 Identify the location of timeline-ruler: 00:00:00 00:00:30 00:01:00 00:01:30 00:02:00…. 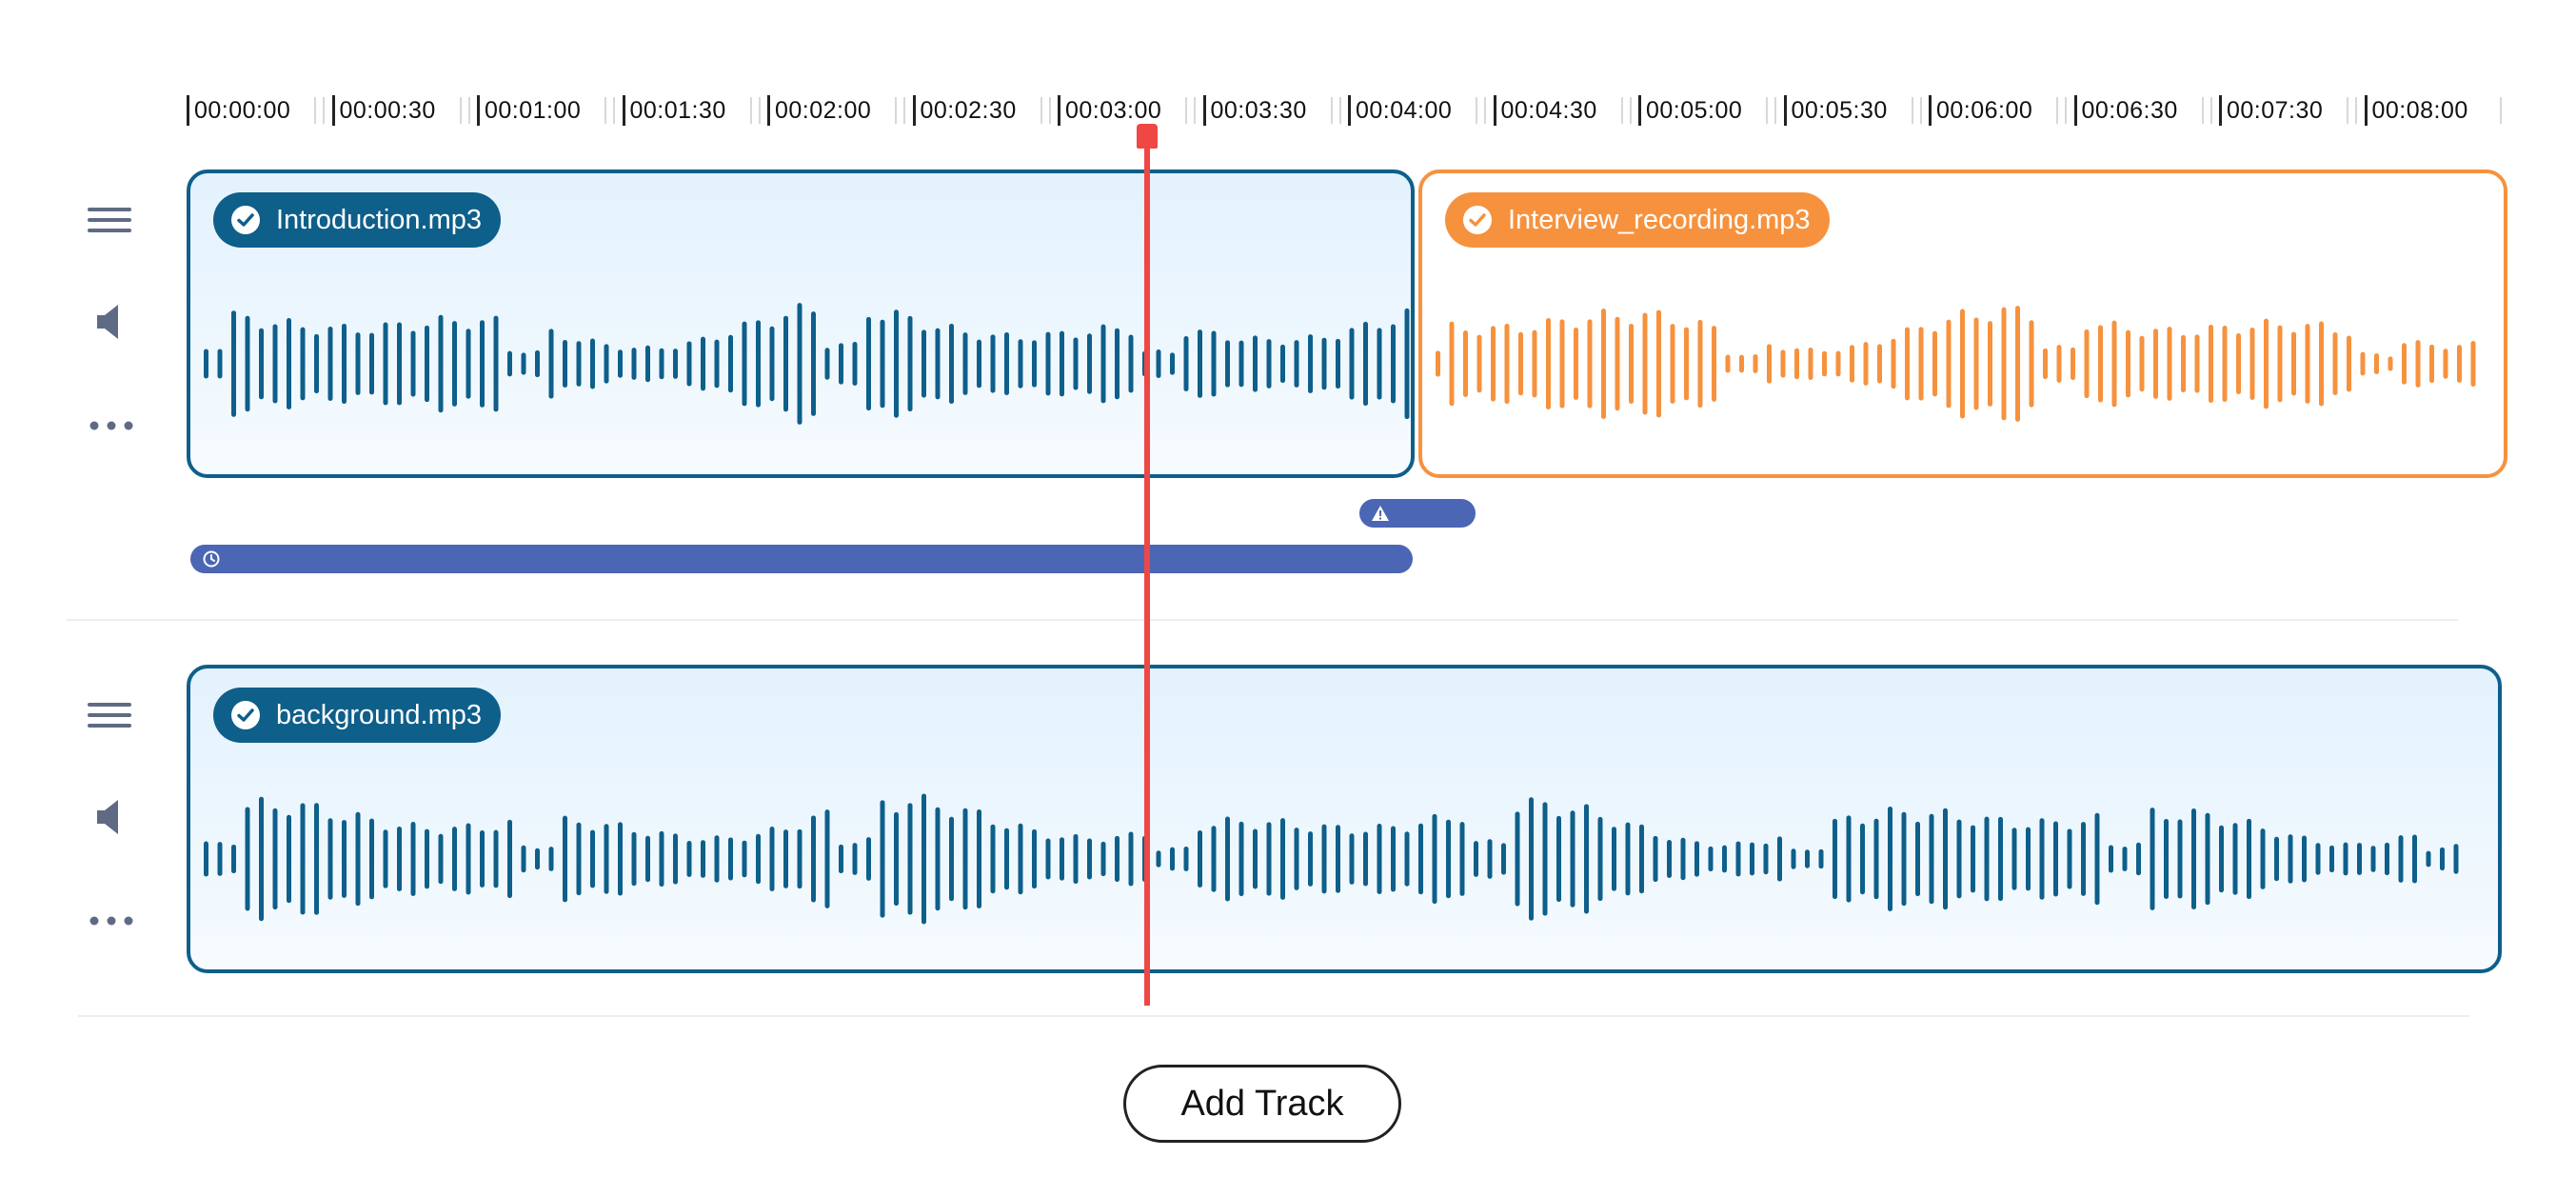
(1344, 108).